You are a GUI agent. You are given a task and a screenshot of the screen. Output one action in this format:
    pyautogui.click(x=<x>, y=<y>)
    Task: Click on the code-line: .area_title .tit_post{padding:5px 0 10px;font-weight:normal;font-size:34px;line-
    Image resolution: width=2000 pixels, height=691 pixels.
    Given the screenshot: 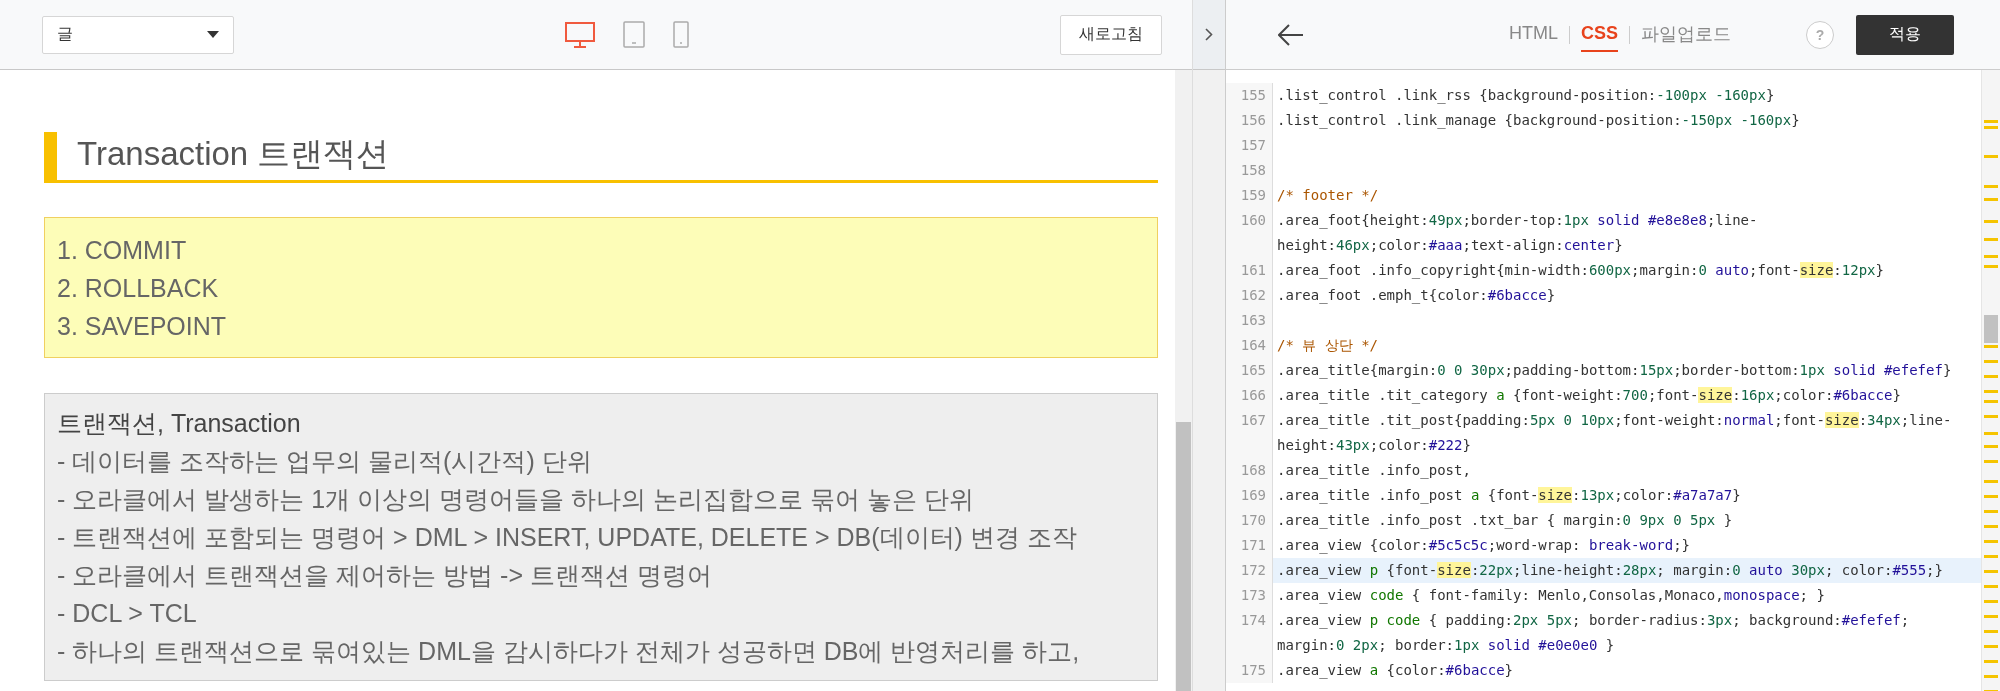 What is the action you would take?
    pyautogui.click(x=1615, y=421)
    